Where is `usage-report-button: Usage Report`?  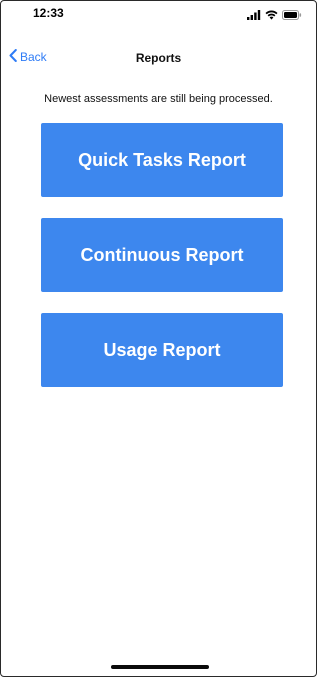 usage-report-button: Usage Report is located at coordinates (162, 350).